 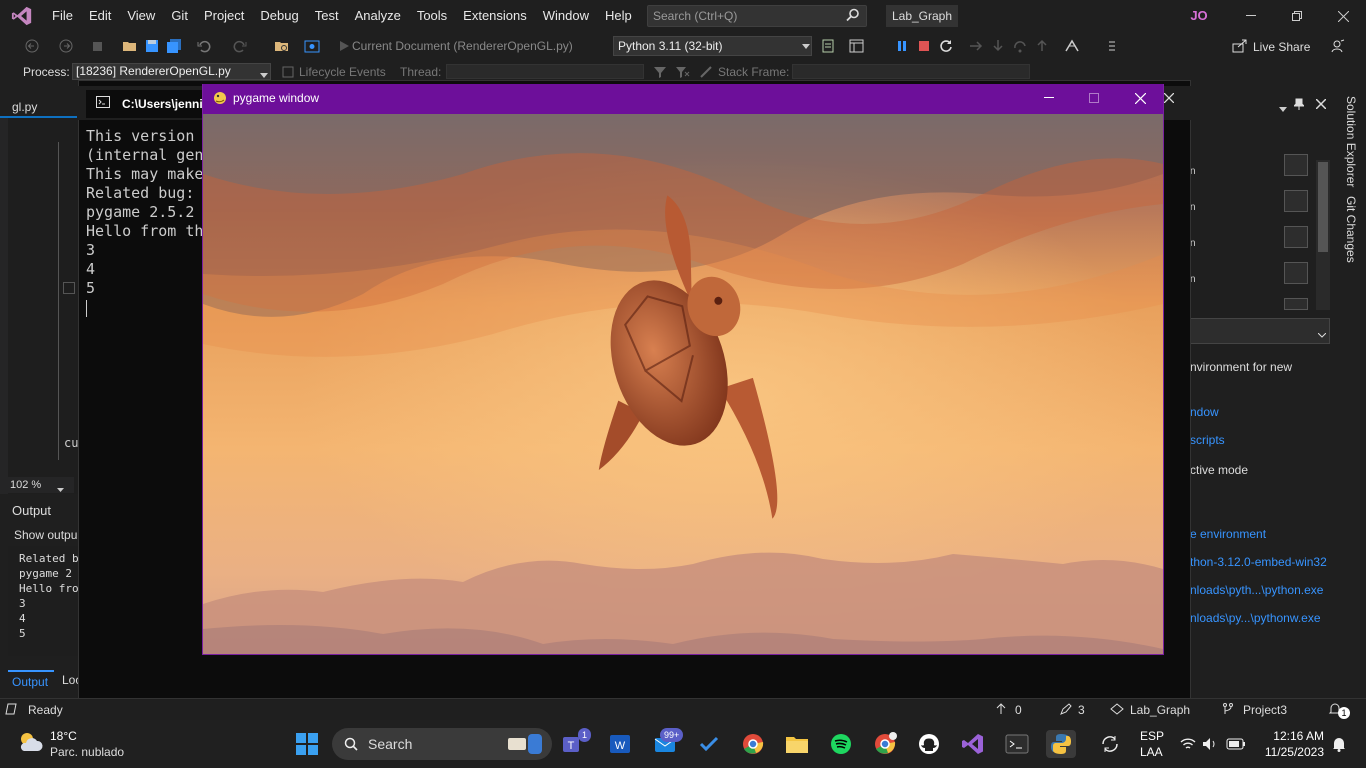 What do you see at coordinates (68, 678) in the screenshot?
I see `tab-locals: Loc` at bounding box center [68, 678].